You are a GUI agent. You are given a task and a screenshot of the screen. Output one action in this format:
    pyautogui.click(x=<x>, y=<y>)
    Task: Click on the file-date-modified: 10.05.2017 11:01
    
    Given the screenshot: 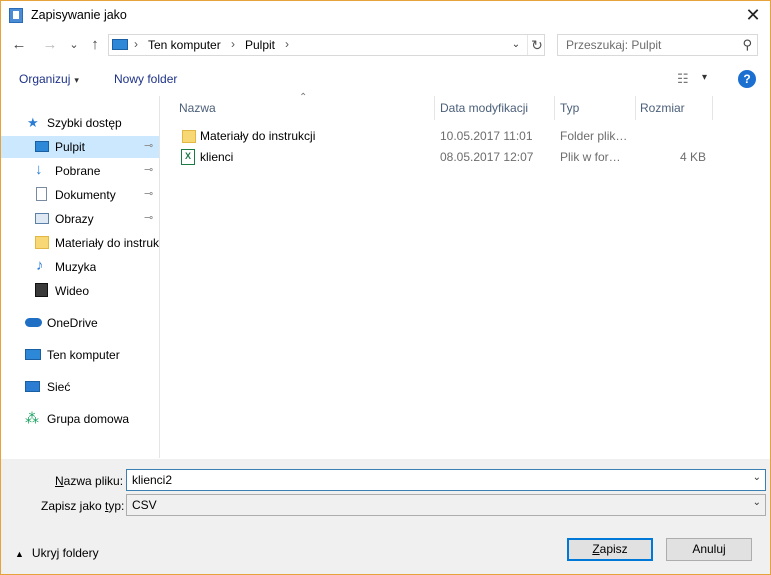 What is the action you would take?
    pyautogui.click(x=486, y=136)
    